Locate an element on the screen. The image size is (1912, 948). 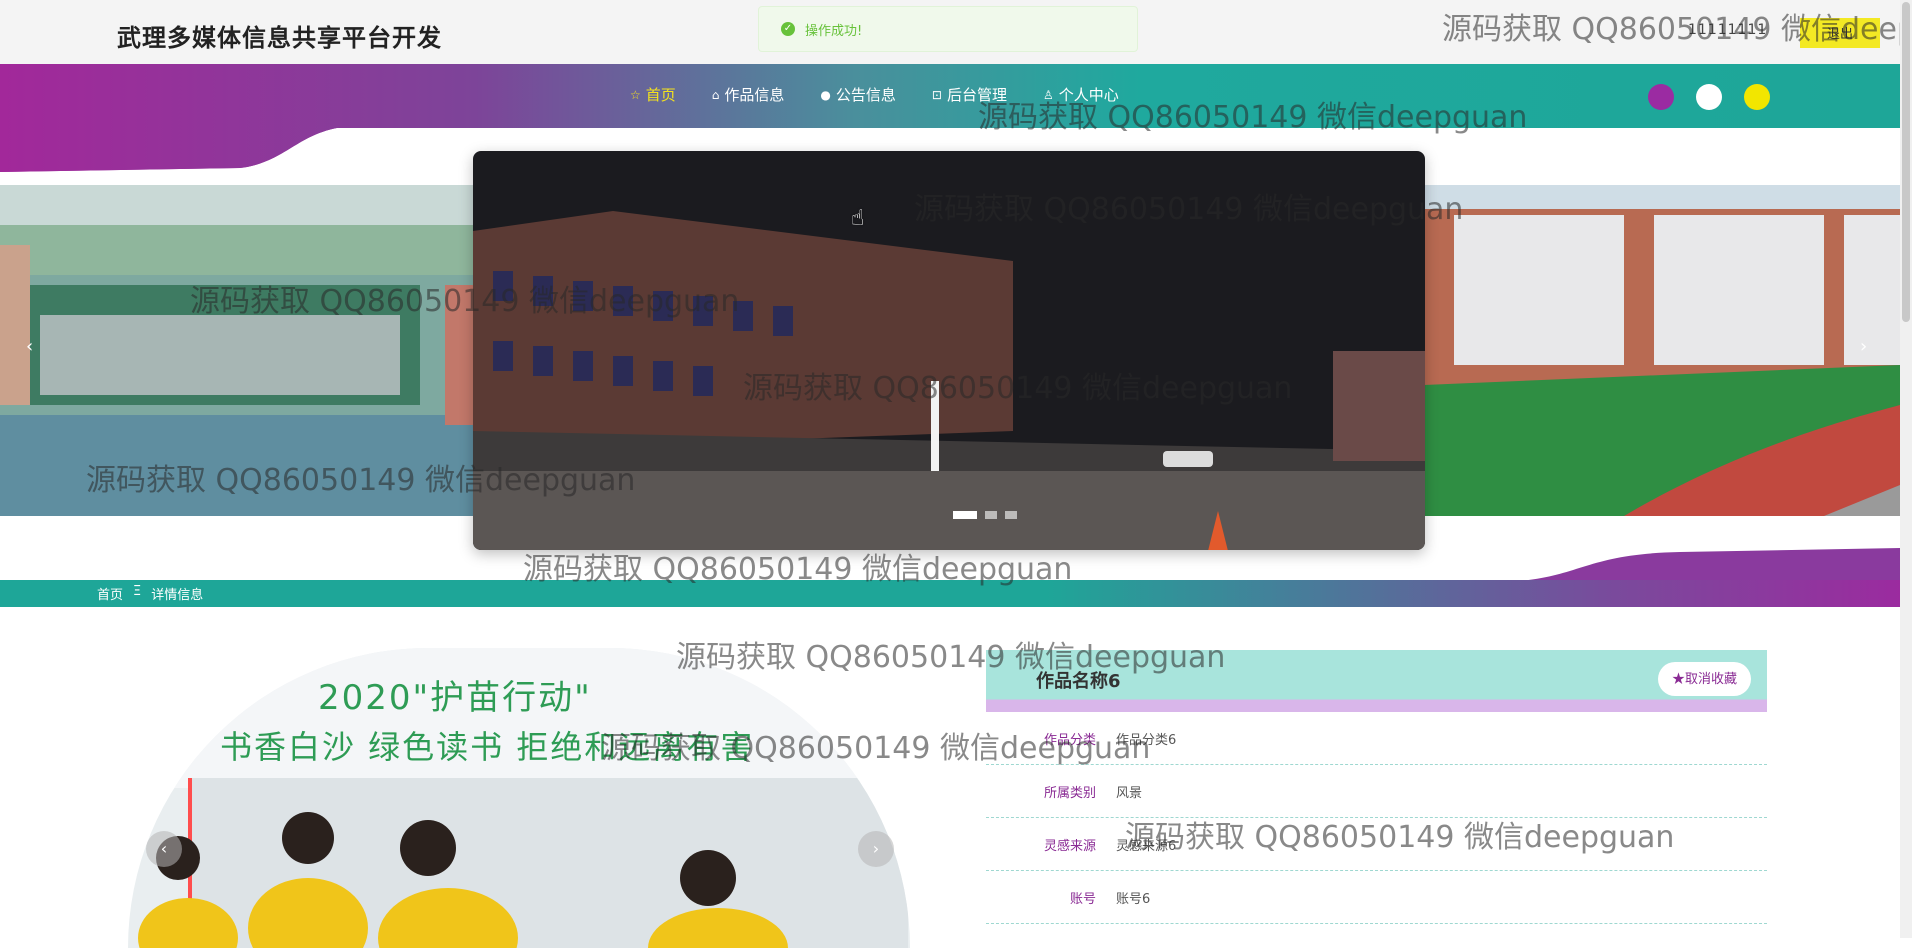
work-image-carousel is located at coordinates (519, 798).